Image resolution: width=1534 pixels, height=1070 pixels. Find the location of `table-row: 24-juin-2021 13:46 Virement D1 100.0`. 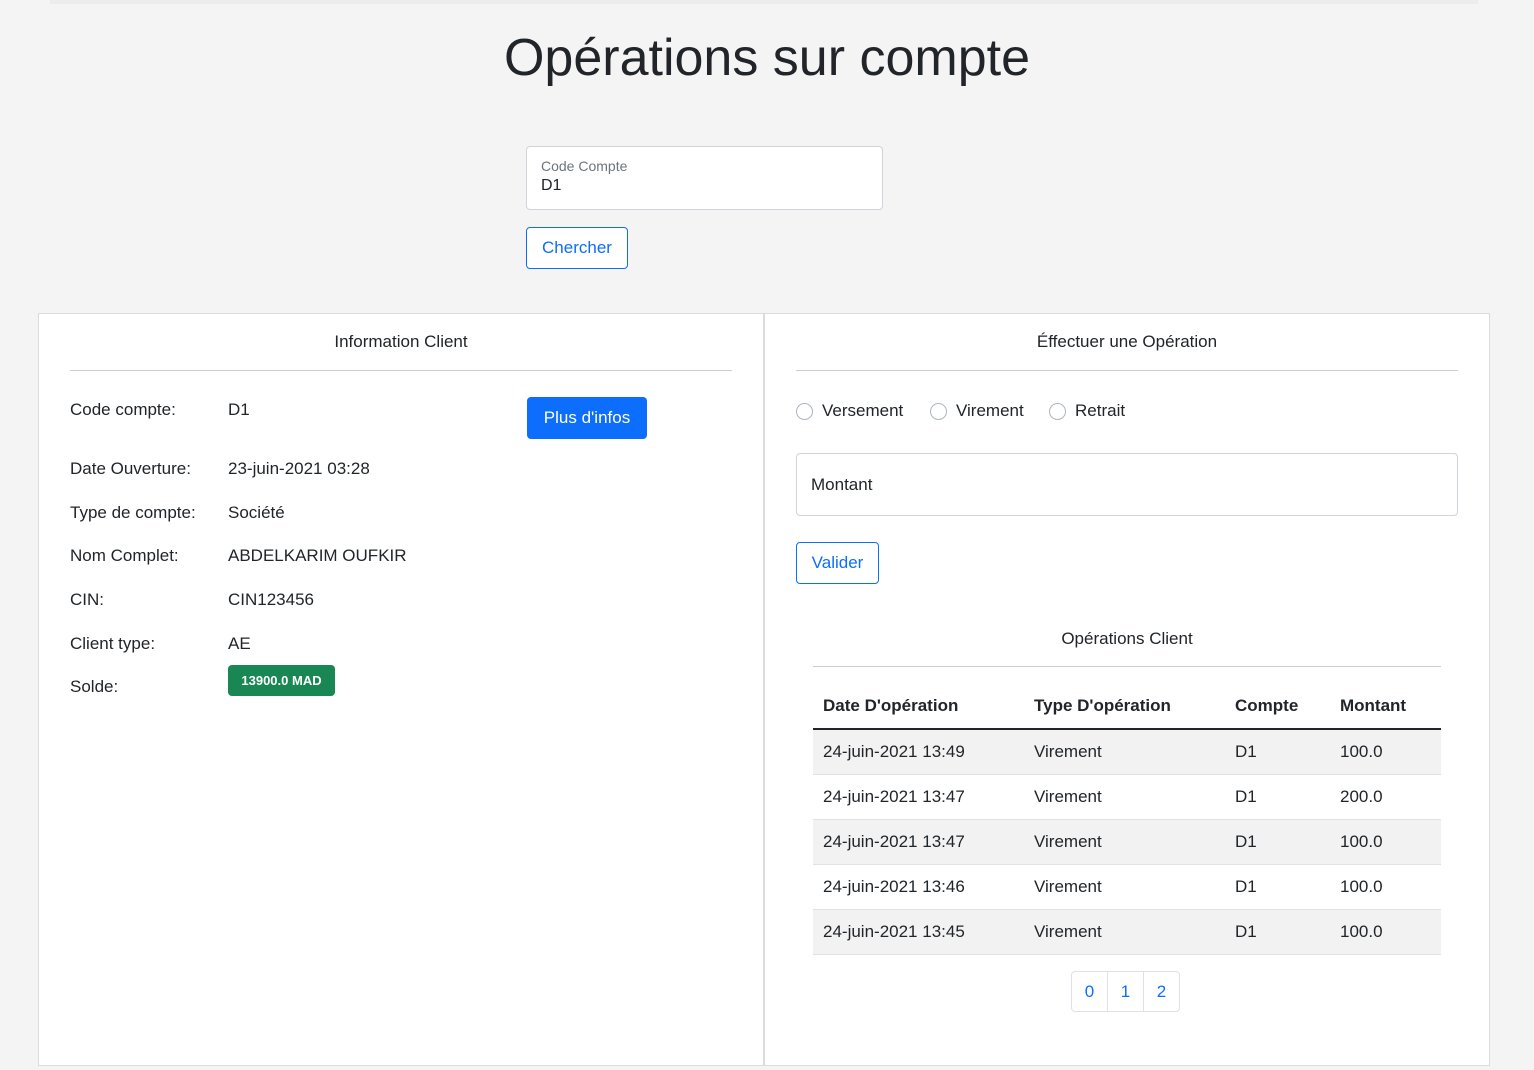

table-row: 24-juin-2021 13:46 Virement D1 100.0 is located at coordinates (1127, 887).